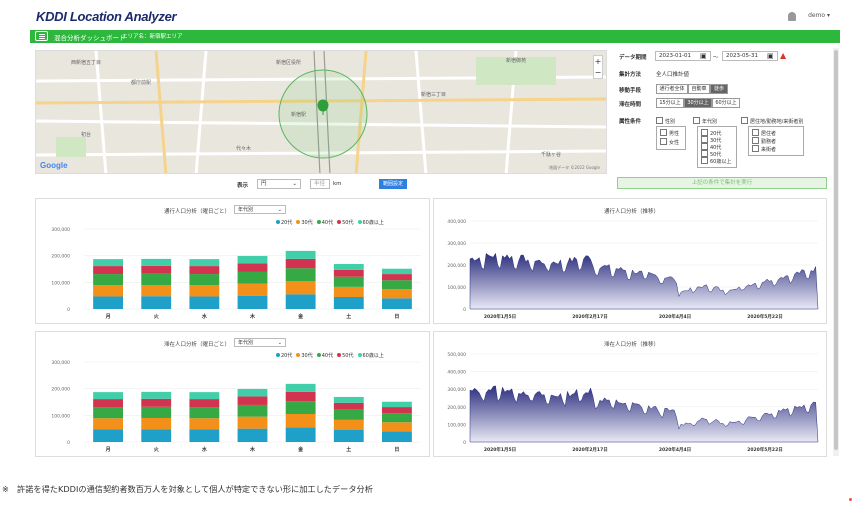 The image size is (858, 505). Describe the element at coordinates (598, 61) in the screenshot. I see `zoom-in-icon: +` at that location.